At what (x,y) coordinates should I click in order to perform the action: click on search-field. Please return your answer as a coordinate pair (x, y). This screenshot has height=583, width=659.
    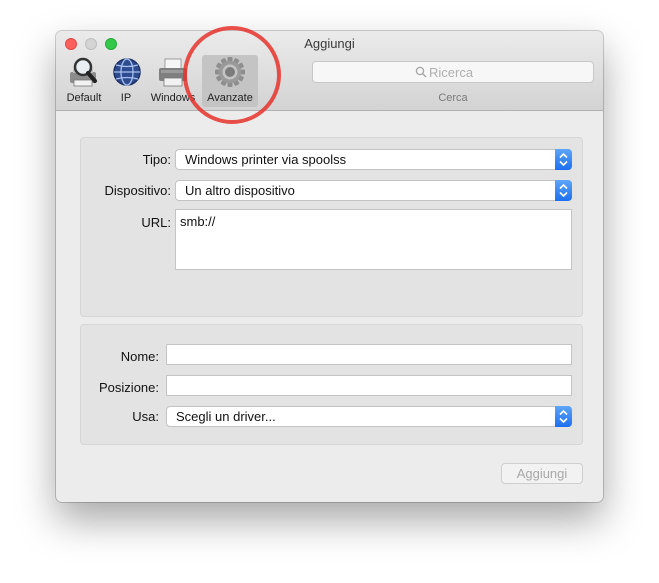
    Looking at the image, I should click on (453, 72).